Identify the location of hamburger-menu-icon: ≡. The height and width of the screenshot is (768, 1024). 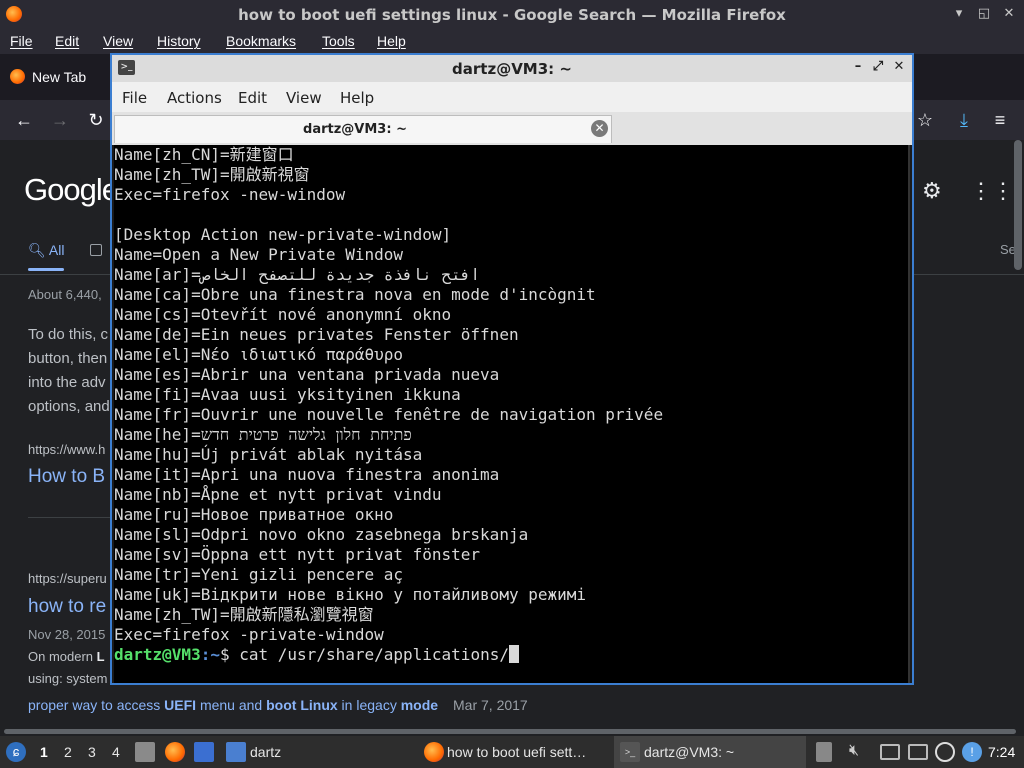
(1000, 120).